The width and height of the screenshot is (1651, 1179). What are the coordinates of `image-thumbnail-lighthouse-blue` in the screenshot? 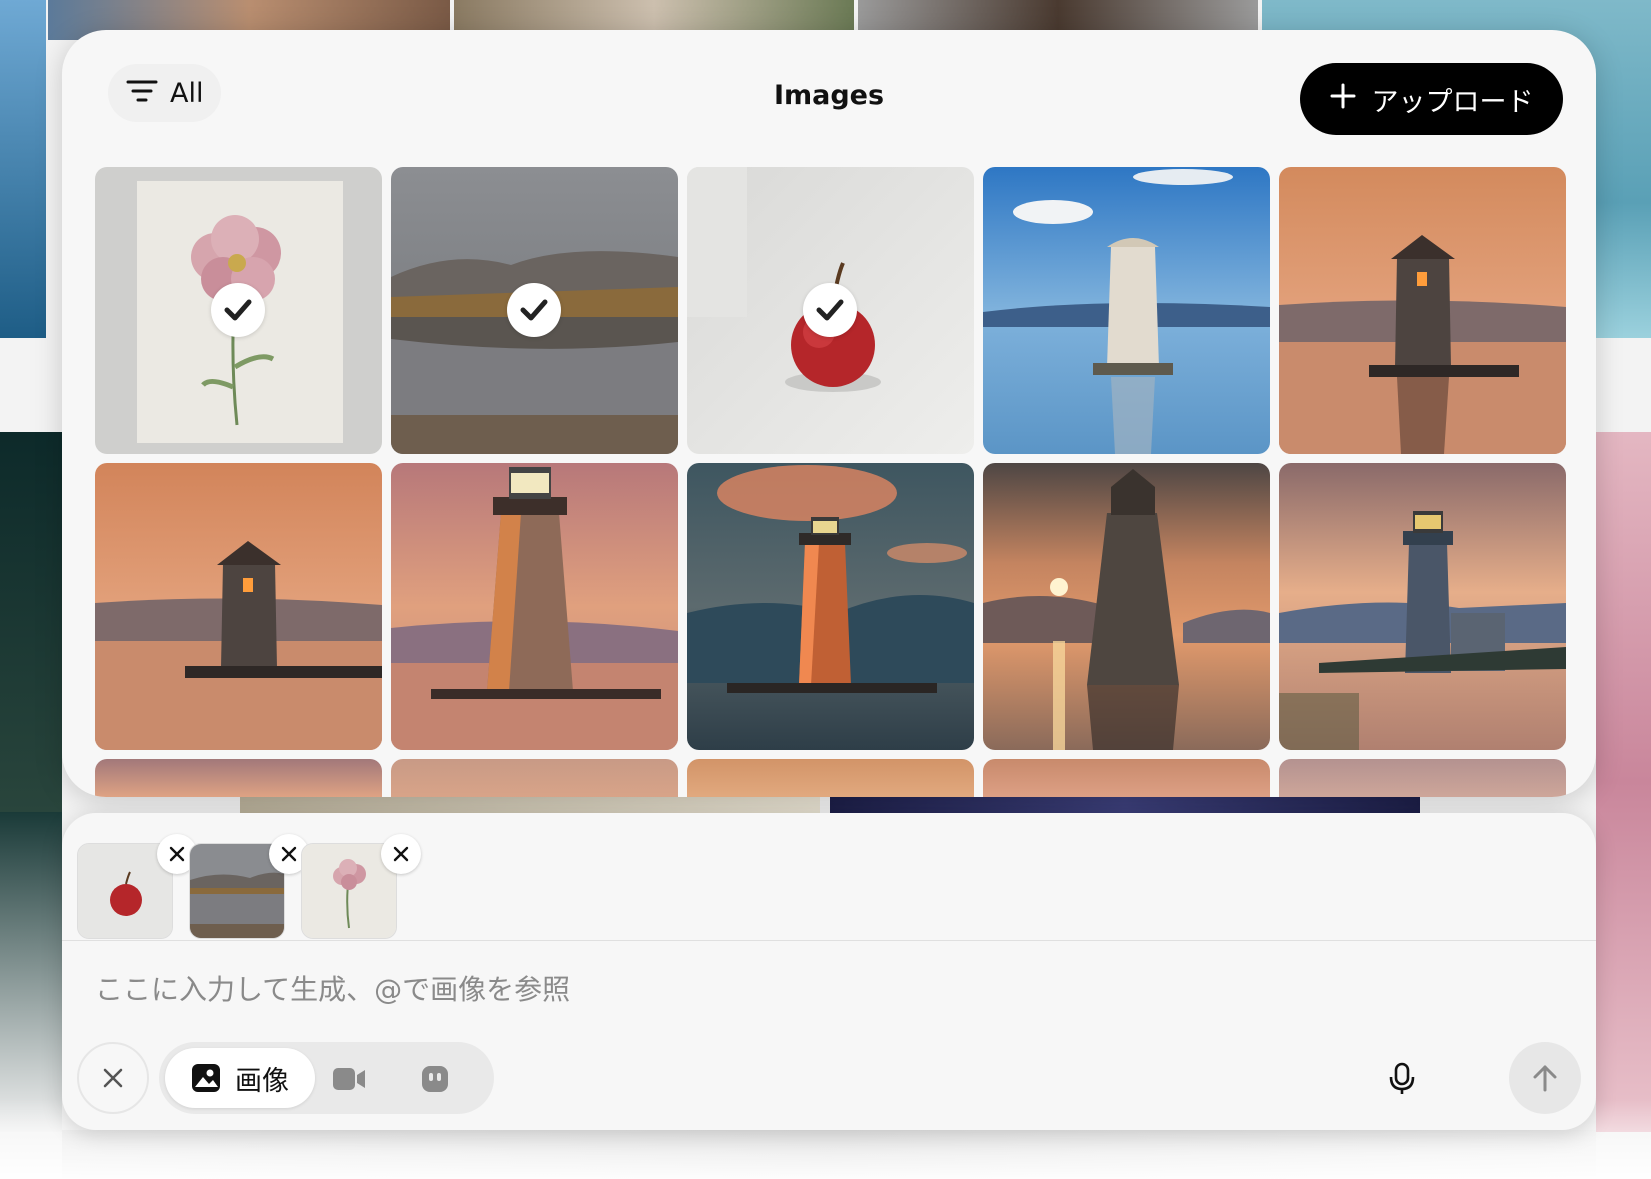 It's located at (1126, 310).